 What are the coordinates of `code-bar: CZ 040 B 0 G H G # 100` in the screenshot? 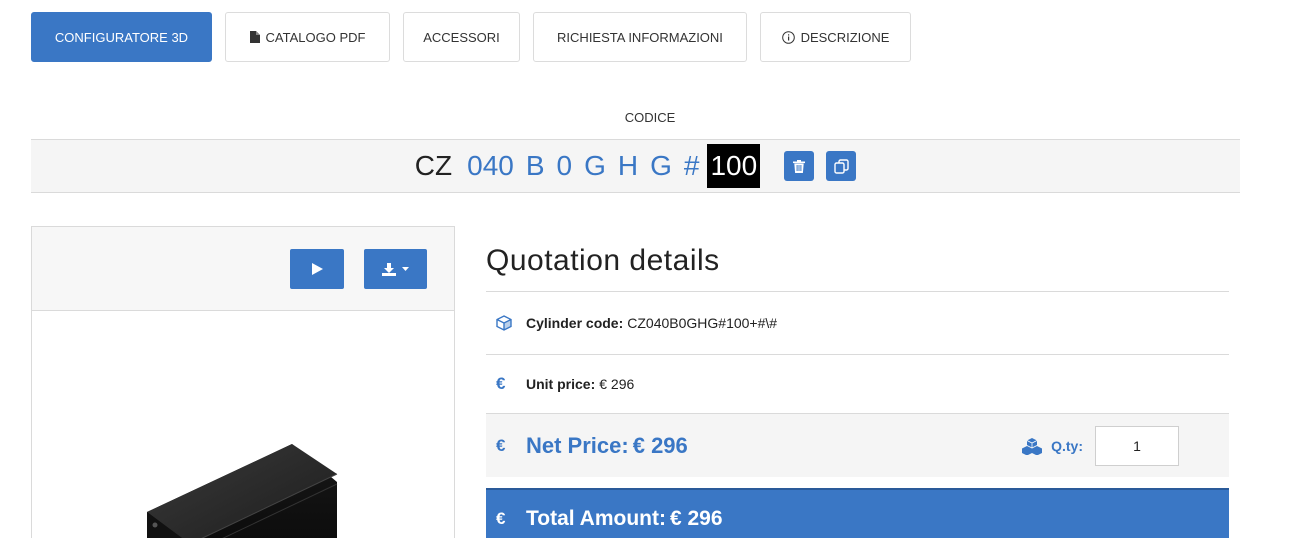 It's located at (635, 166).